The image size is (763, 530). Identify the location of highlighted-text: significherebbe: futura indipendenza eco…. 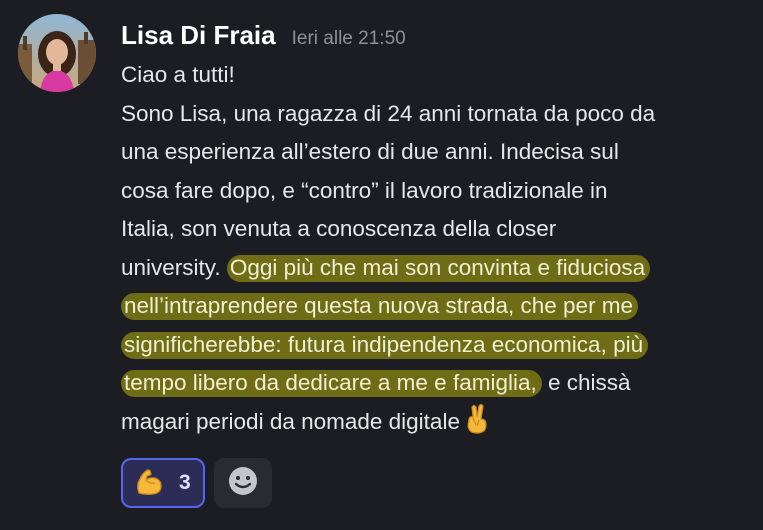
(385, 345).